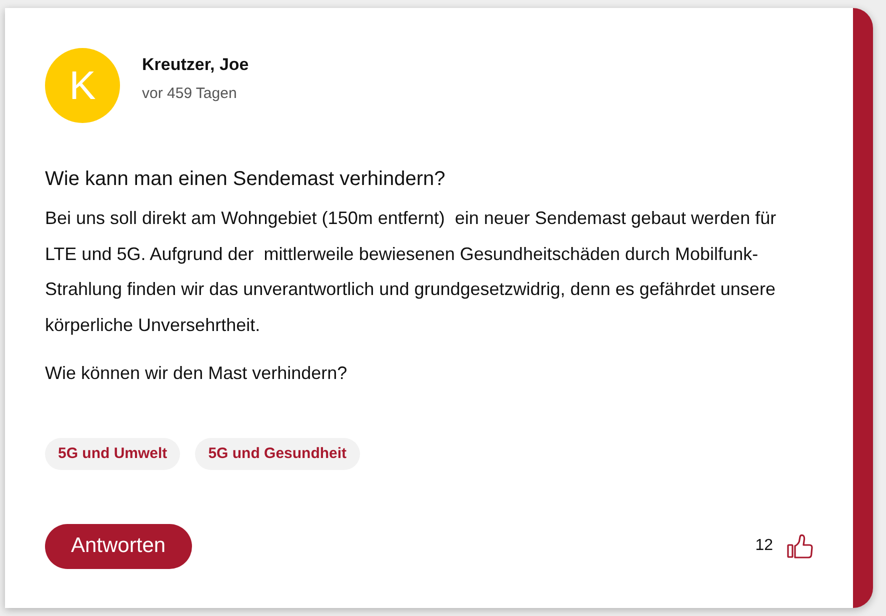  I want to click on reply-button: Antworten, so click(118, 546).